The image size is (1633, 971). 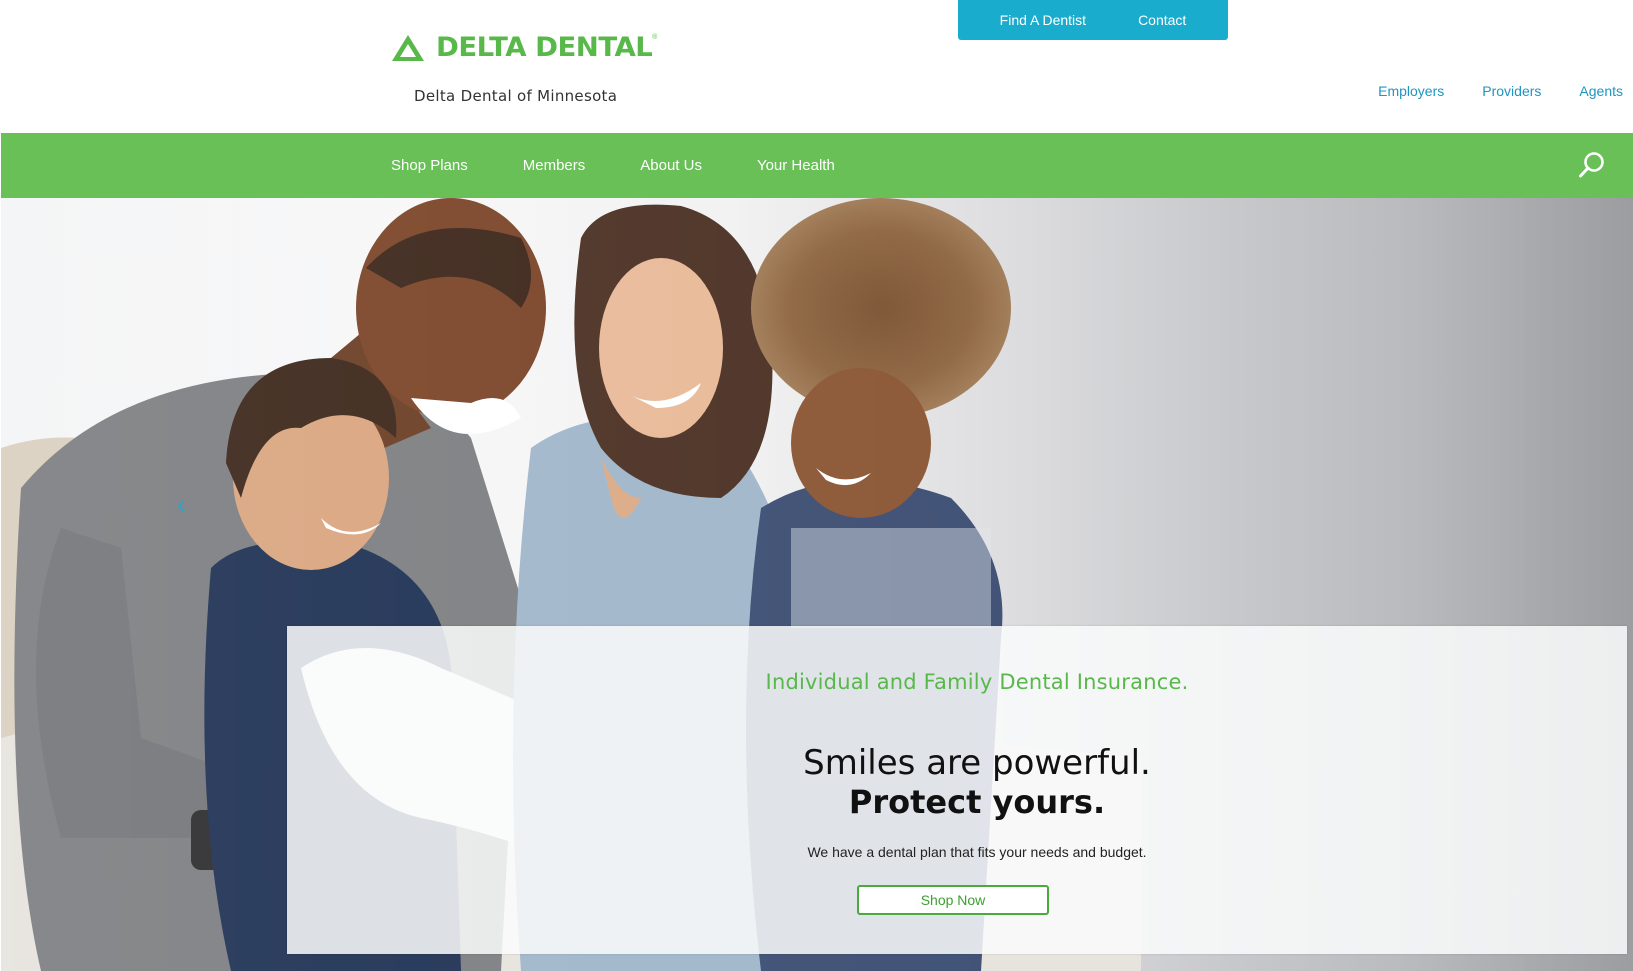 I want to click on main-nav-items: Shop Plans Members About Us Your Health, so click(x=613, y=165).